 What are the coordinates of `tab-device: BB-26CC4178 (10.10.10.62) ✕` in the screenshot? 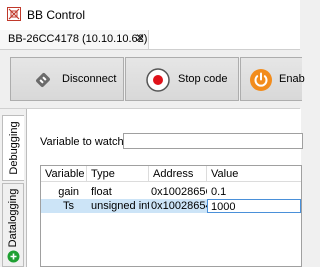 It's located at (74, 39).